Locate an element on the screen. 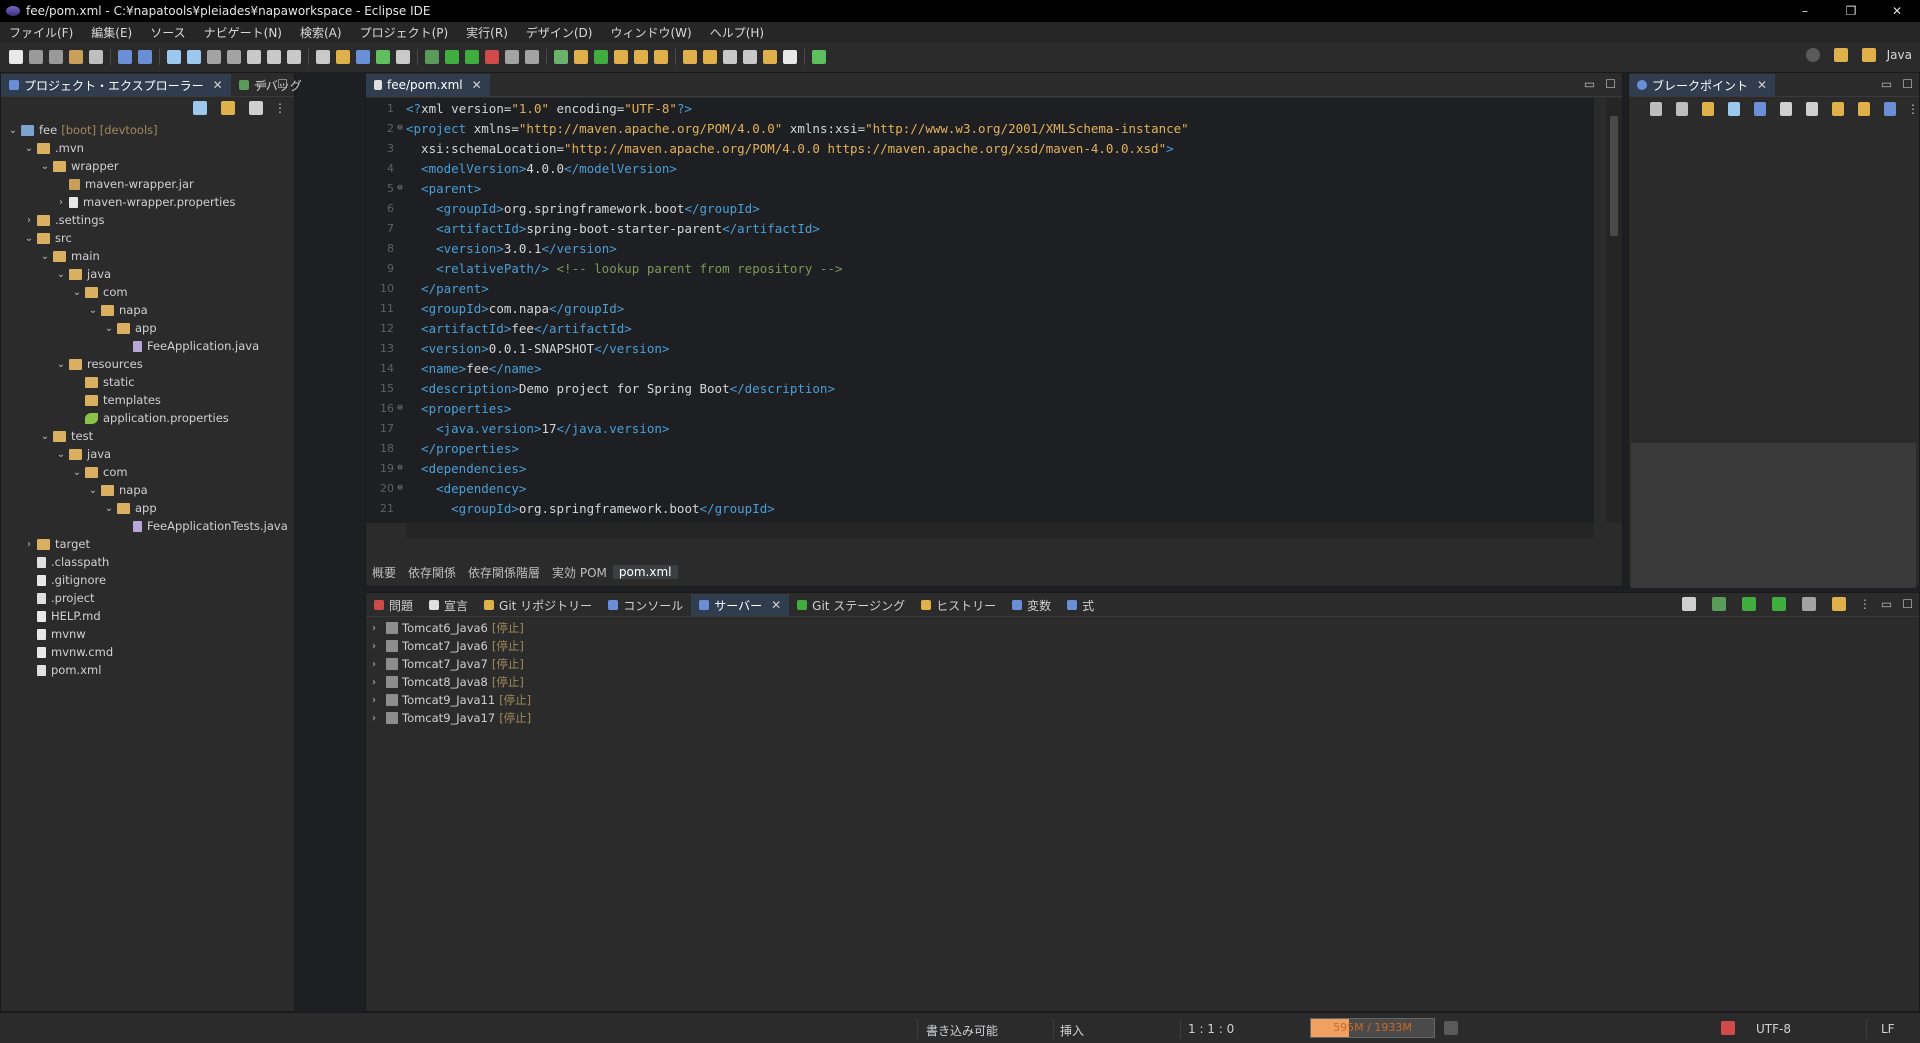 The image size is (1920, 1043). tree-item: ⌄ fee [boot] [devtools] is located at coordinates (147, 130).